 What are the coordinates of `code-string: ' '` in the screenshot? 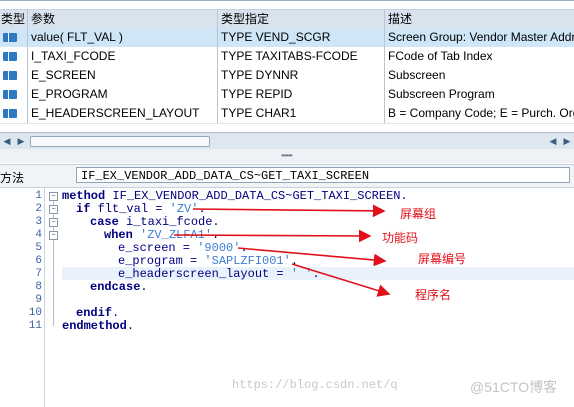 It's located at (301, 274).